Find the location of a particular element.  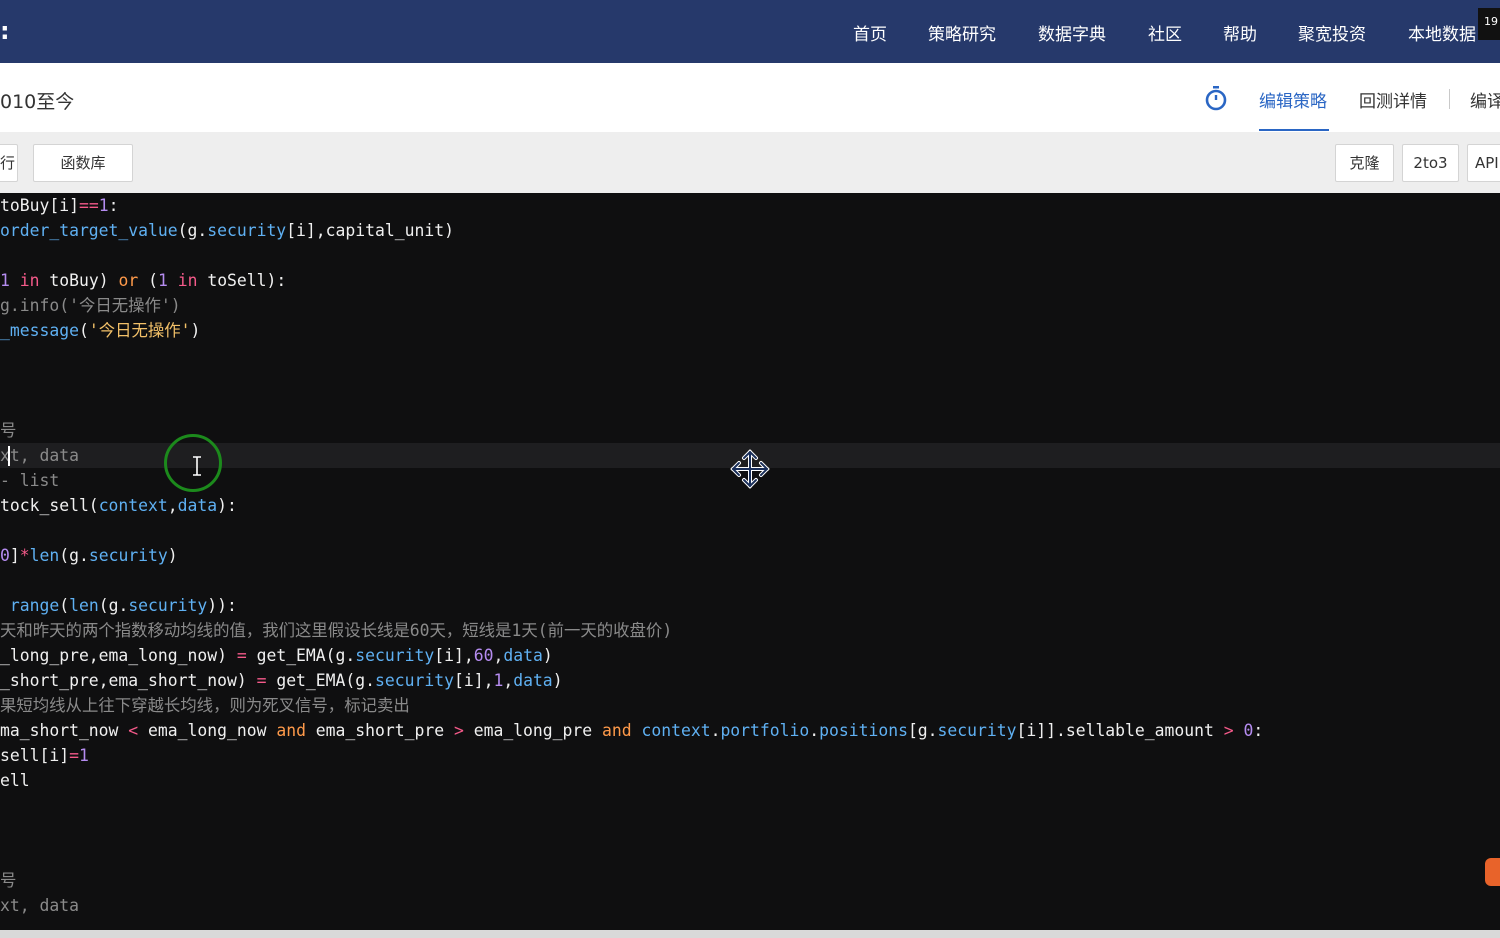

code-line: sell[i]=1 is located at coordinates (44, 755).